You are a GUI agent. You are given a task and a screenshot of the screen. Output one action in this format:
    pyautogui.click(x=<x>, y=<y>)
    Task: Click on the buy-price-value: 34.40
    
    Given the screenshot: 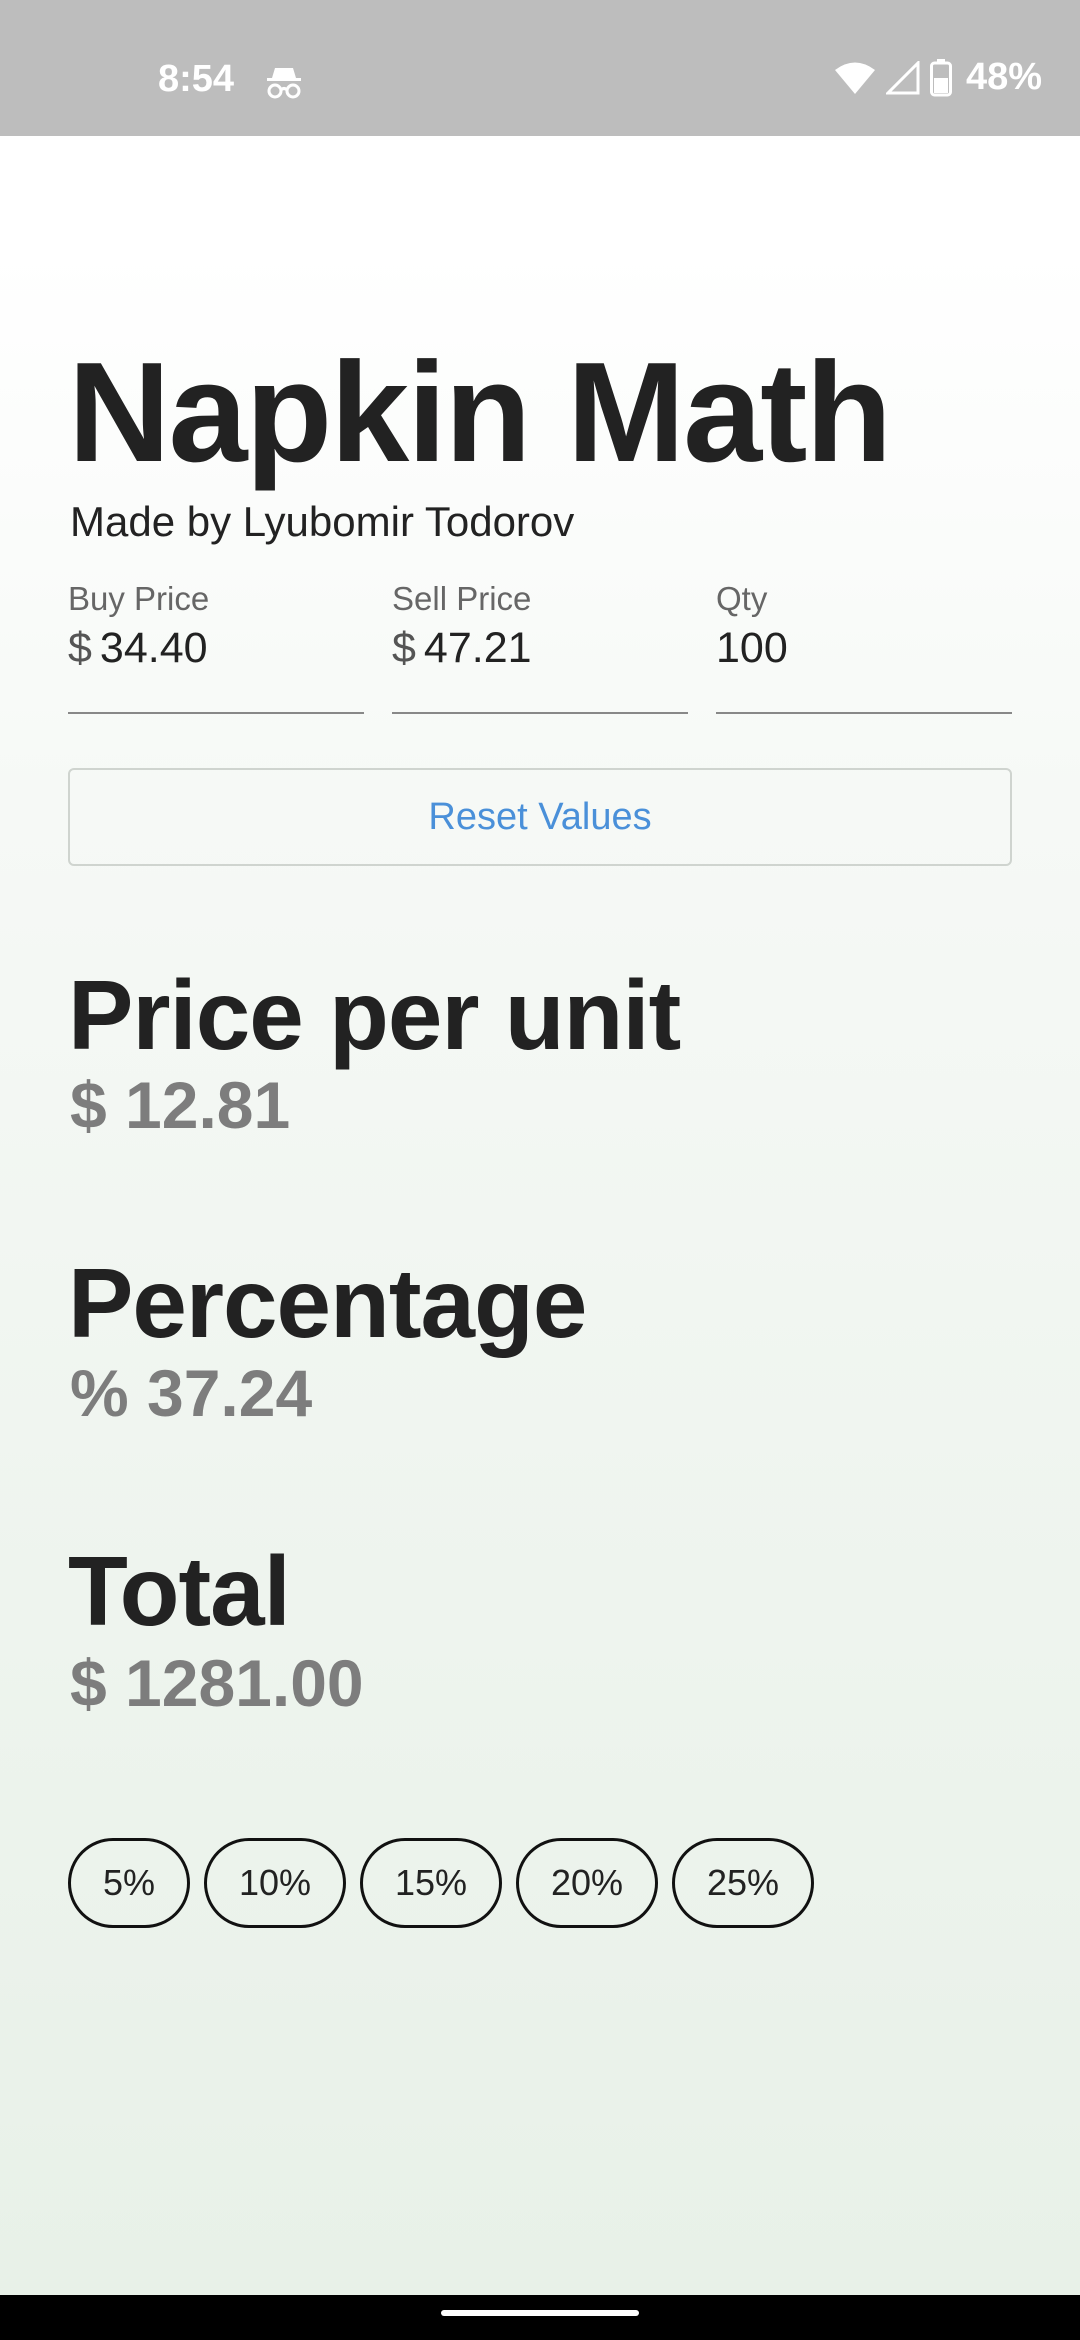 What is the action you would take?
    pyautogui.click(x=153, y=648)
    